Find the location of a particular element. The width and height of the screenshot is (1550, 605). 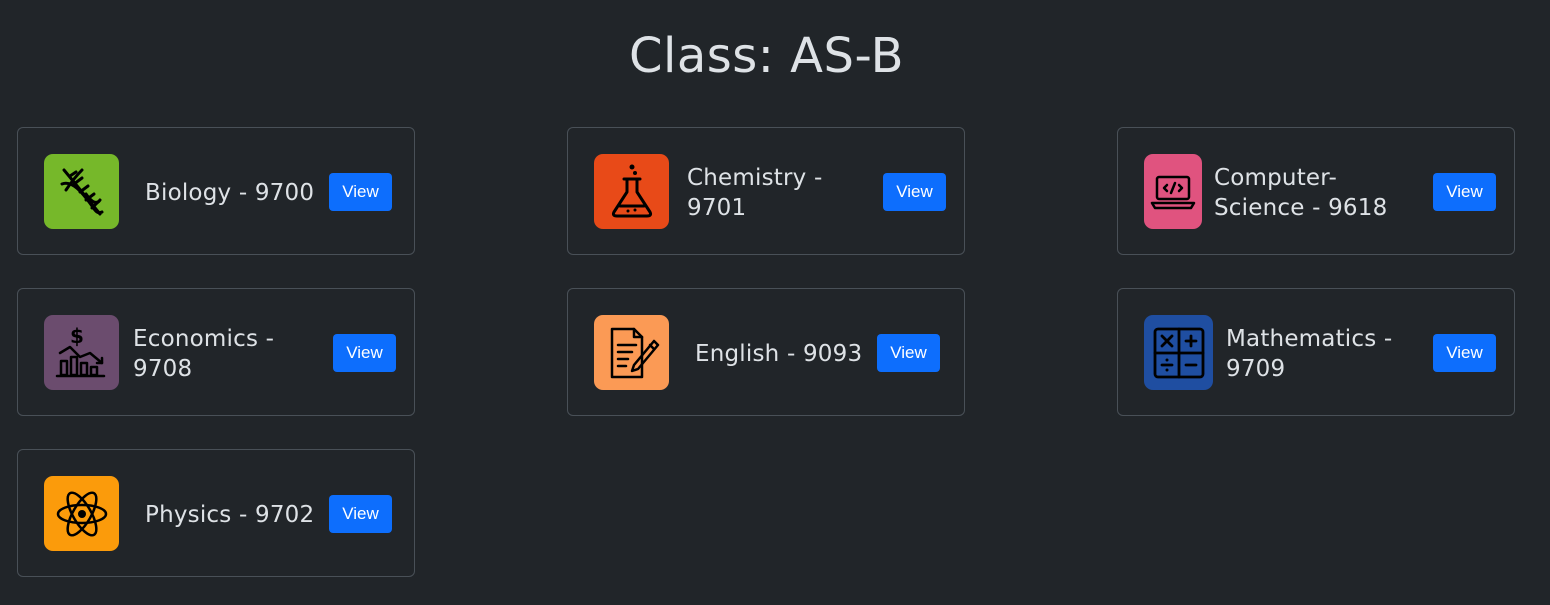

mathematics-icon-box is located at coordinates (1178, 352).